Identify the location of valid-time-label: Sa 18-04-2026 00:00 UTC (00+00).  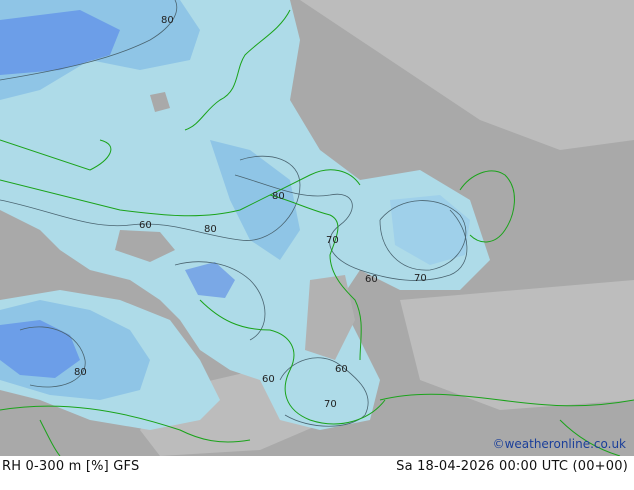
(512, 466).